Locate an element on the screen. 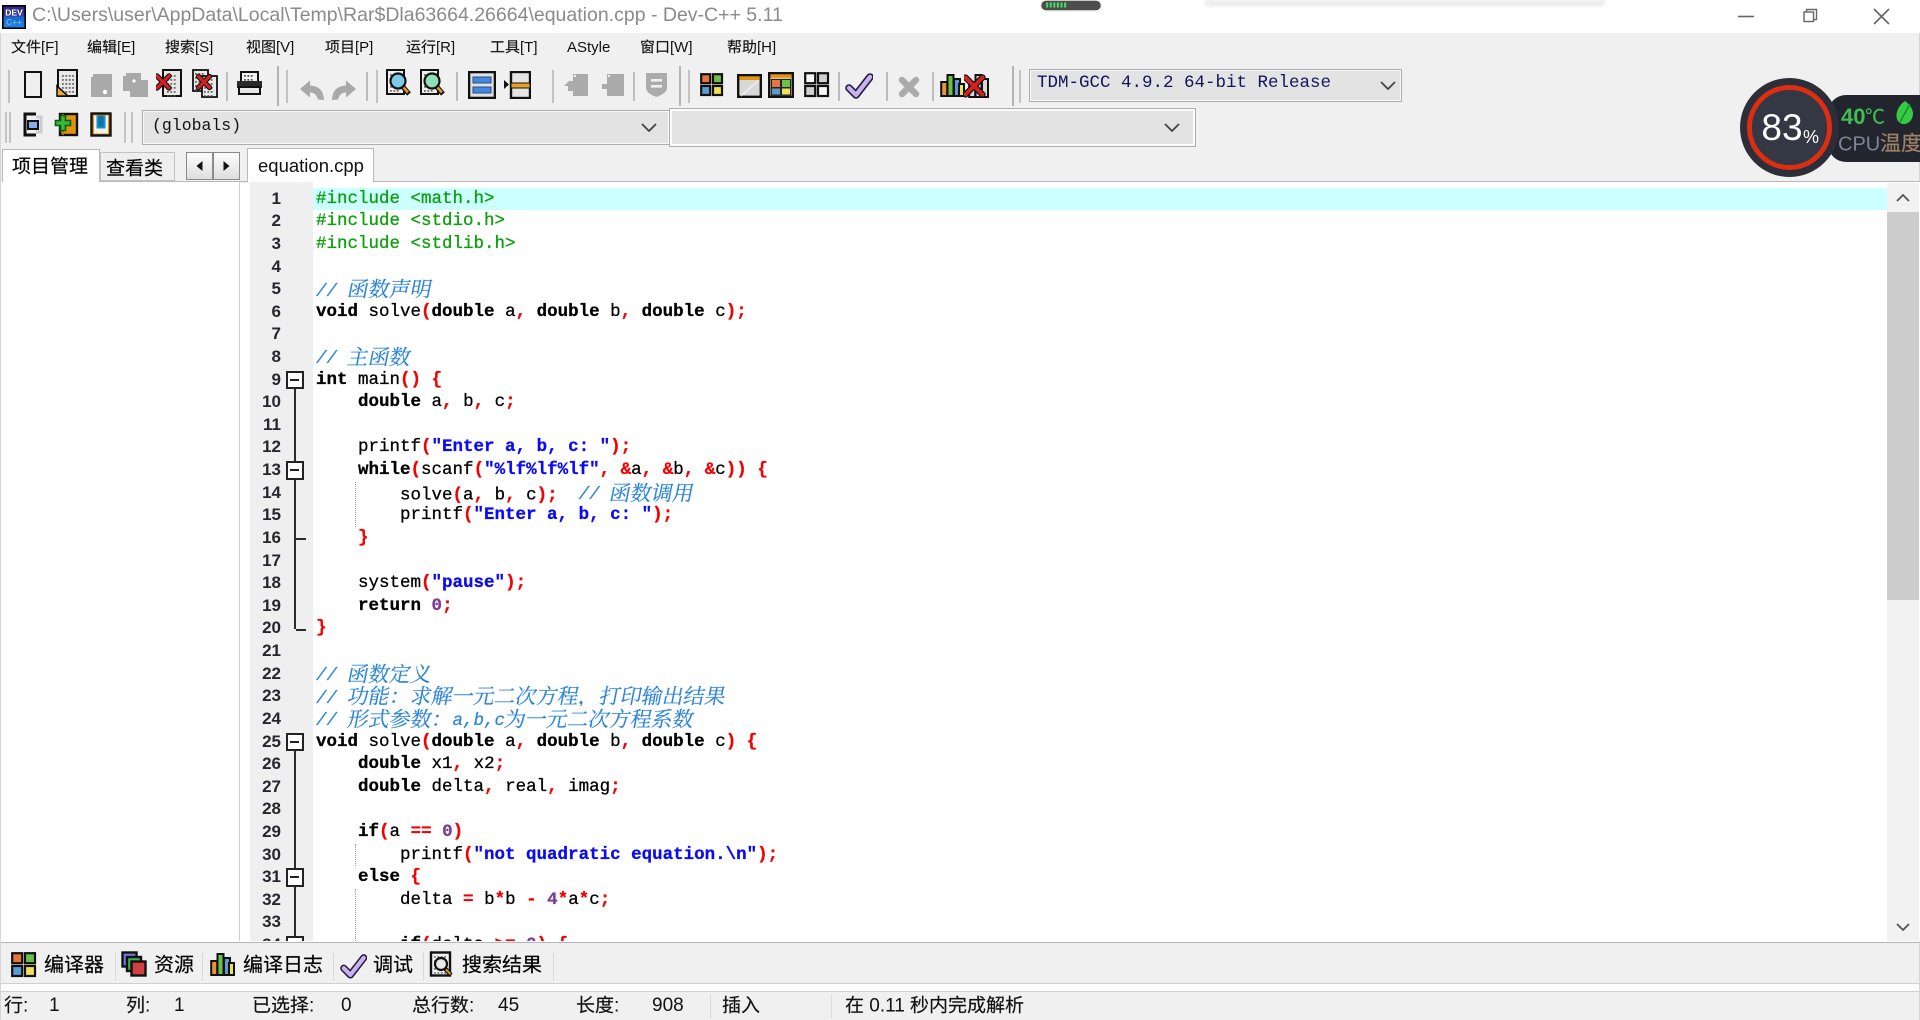  svg-text: DEV is located at coordinates (14, 13).